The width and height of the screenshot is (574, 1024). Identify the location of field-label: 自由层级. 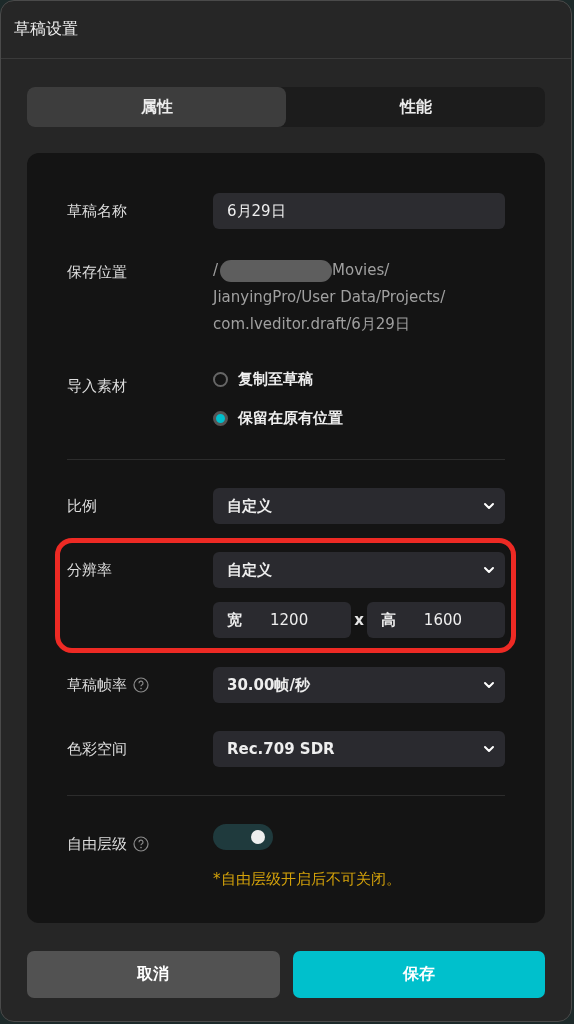
(97, 844).